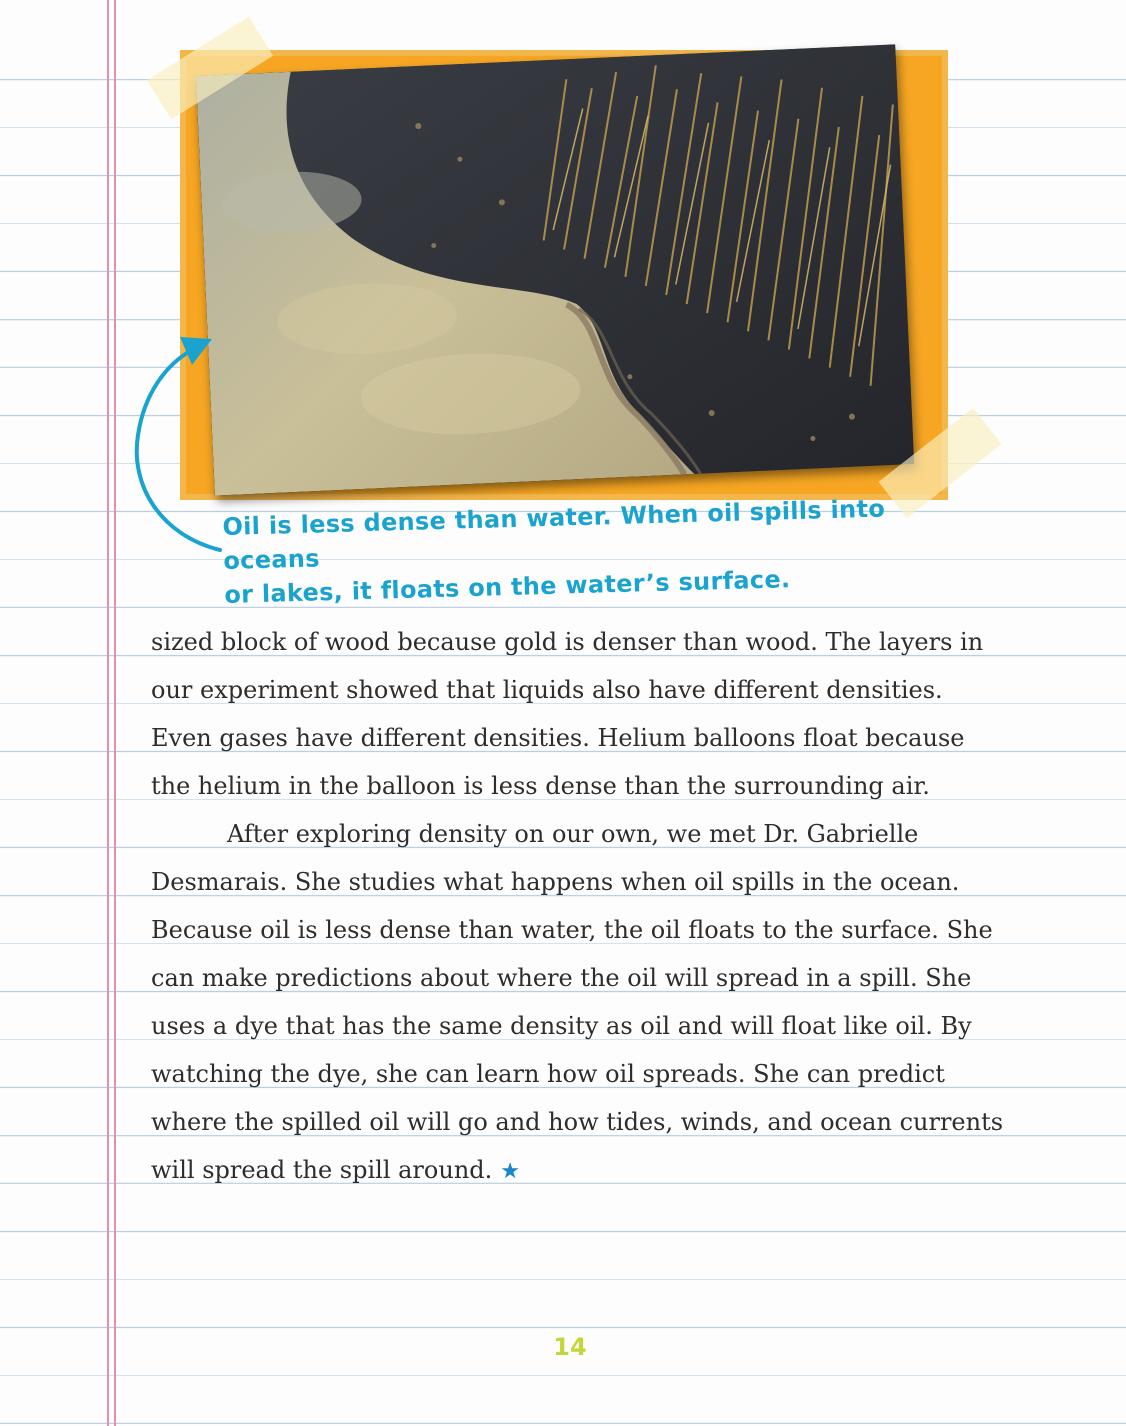  What do you see at coordinates (178, 444) in the screenshot?
I see `curved-arrow-icon` at bounding box center [178, 444].